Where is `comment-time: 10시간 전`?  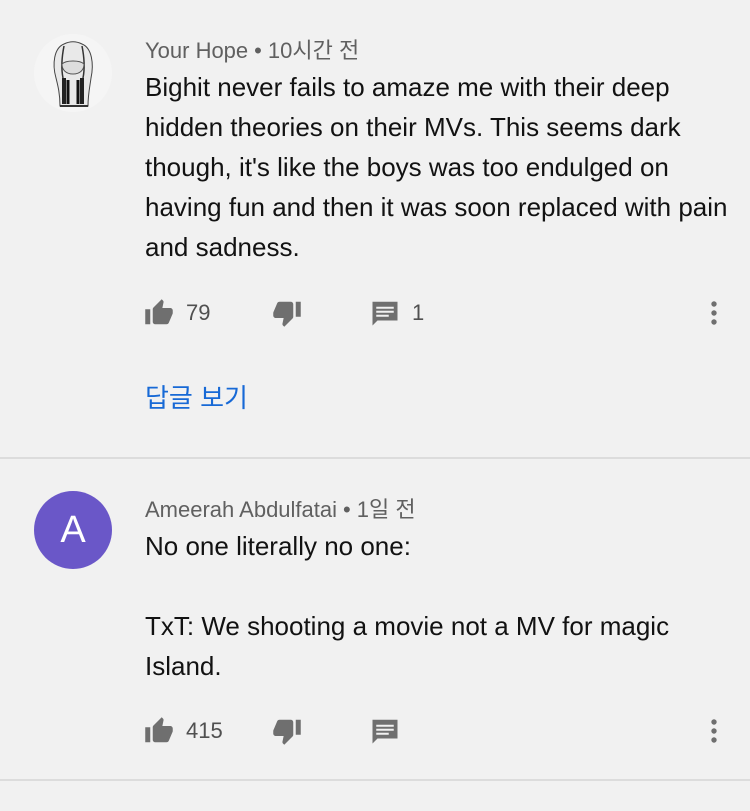
comment-time: 10시간 전 is located at coordinates (313, 50).